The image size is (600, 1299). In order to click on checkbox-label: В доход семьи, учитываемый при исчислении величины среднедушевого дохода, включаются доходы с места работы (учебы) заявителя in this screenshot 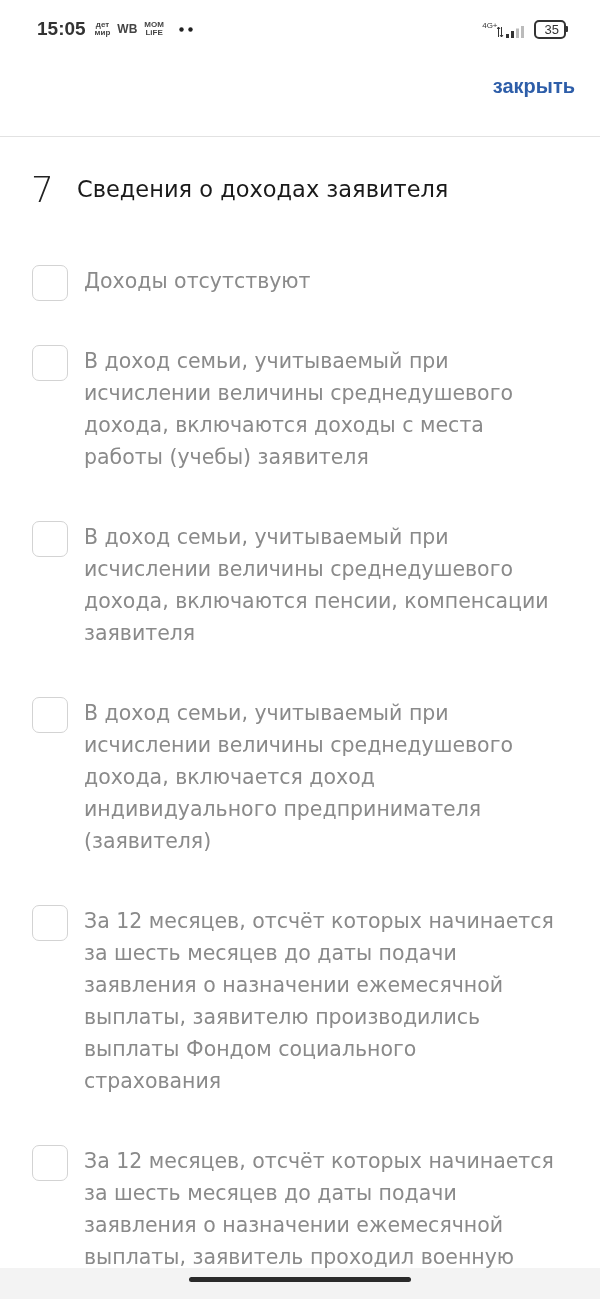, I will do `click(299, 409)`.